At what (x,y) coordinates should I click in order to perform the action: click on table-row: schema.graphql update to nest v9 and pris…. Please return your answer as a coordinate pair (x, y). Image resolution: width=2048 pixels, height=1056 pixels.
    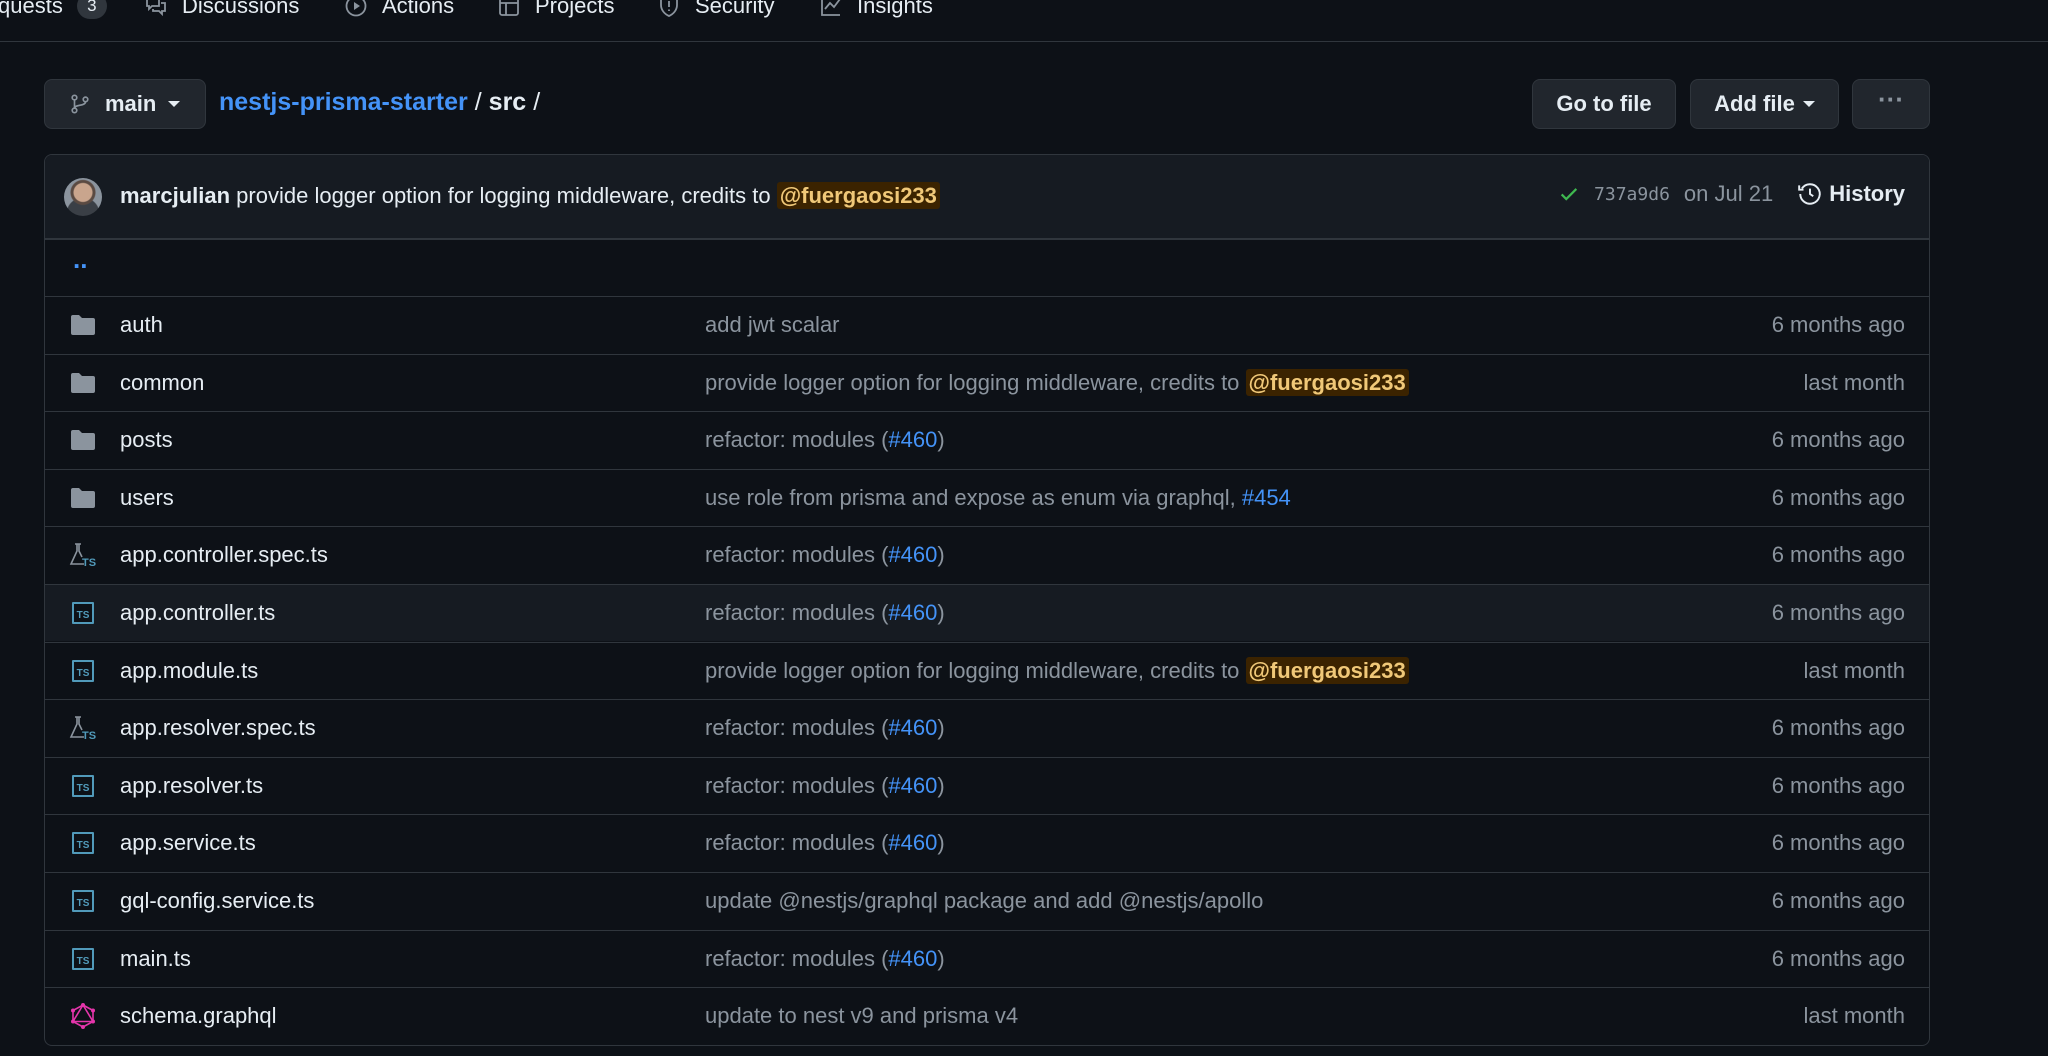
    Looking at the image, I should click on (987, 1015).